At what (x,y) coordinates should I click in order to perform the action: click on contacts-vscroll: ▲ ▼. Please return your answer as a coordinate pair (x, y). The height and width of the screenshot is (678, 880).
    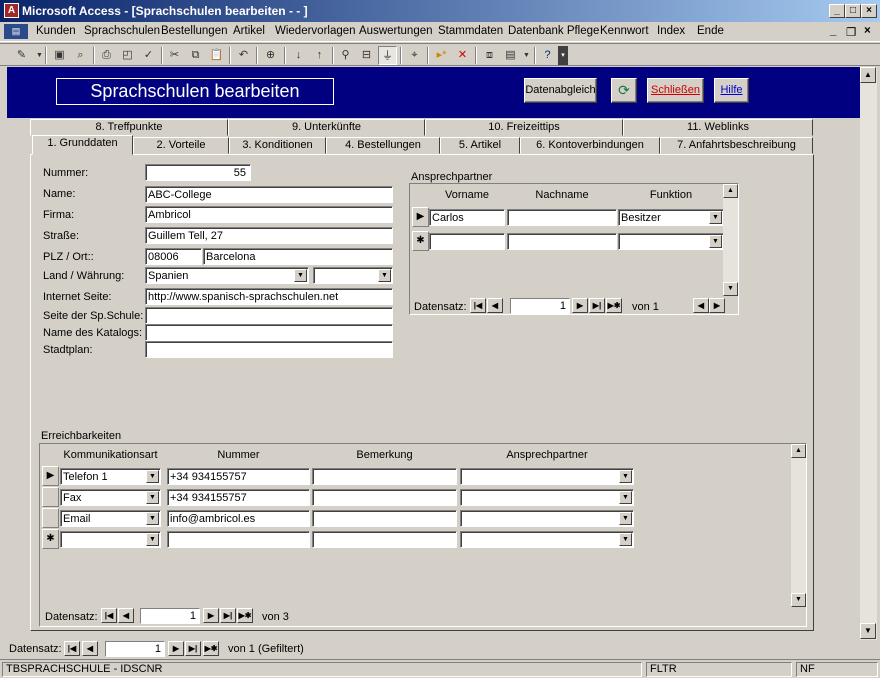
    Looking at the image, I should click on (730, 240).